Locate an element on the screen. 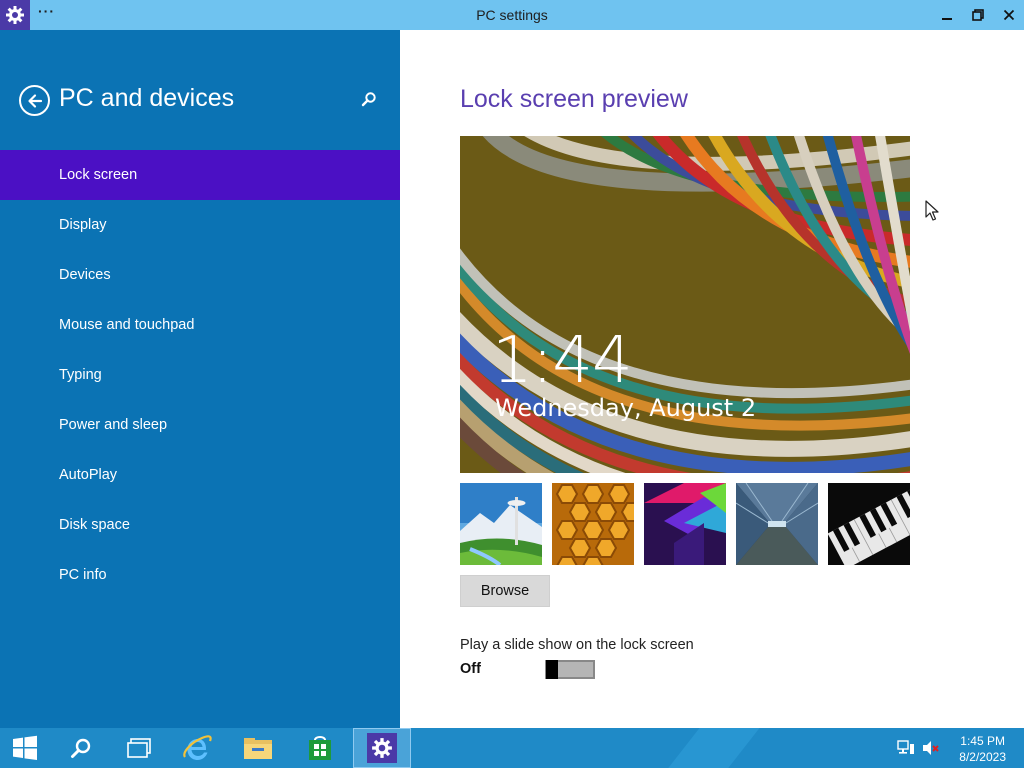 Image resolution: width=1024 pixels, height=768 pixels. back-arrow-icon is located at coordinates (34, 100).